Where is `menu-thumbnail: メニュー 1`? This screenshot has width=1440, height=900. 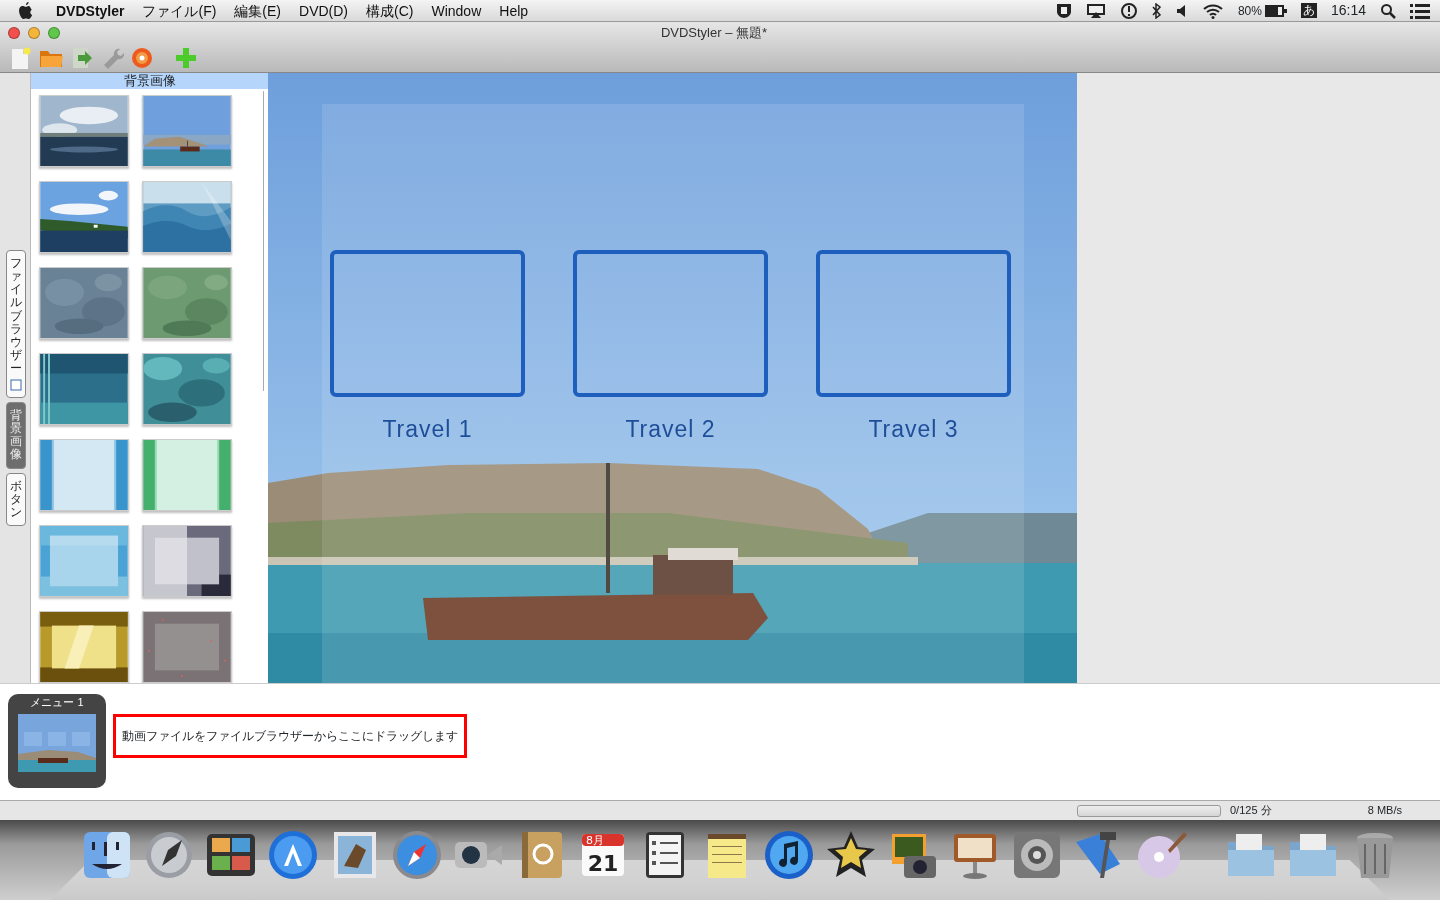
menu-thumbnail: メニュー 1 is located at coordinates (57, 741).